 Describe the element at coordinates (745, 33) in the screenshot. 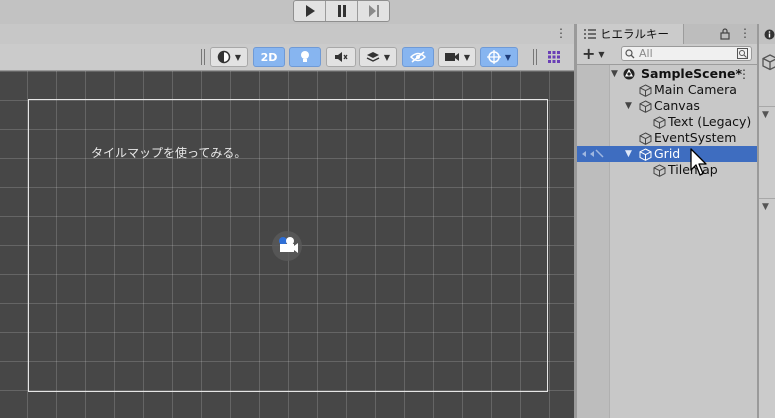

I see `hierarchy-menu-icon: ⋮` at that location.